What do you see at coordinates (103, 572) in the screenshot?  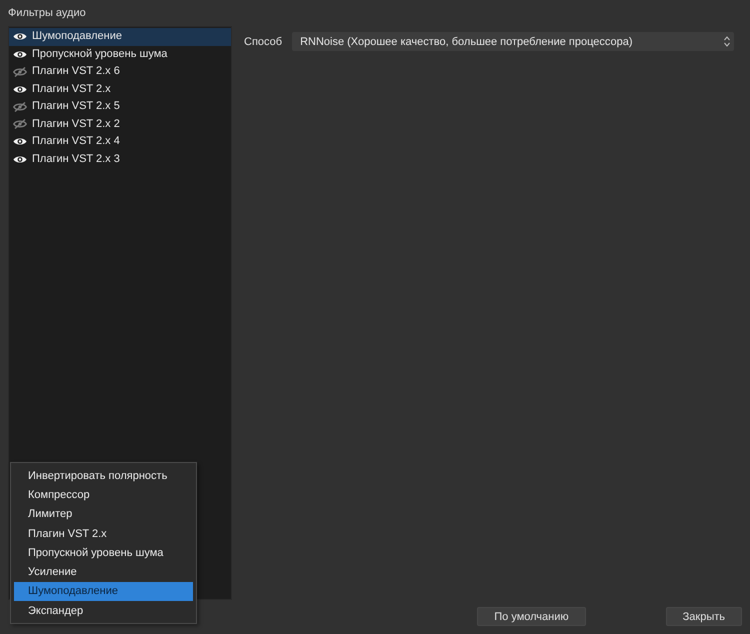 I see `menu-item: Усиление` at bounding box center [103, 572].